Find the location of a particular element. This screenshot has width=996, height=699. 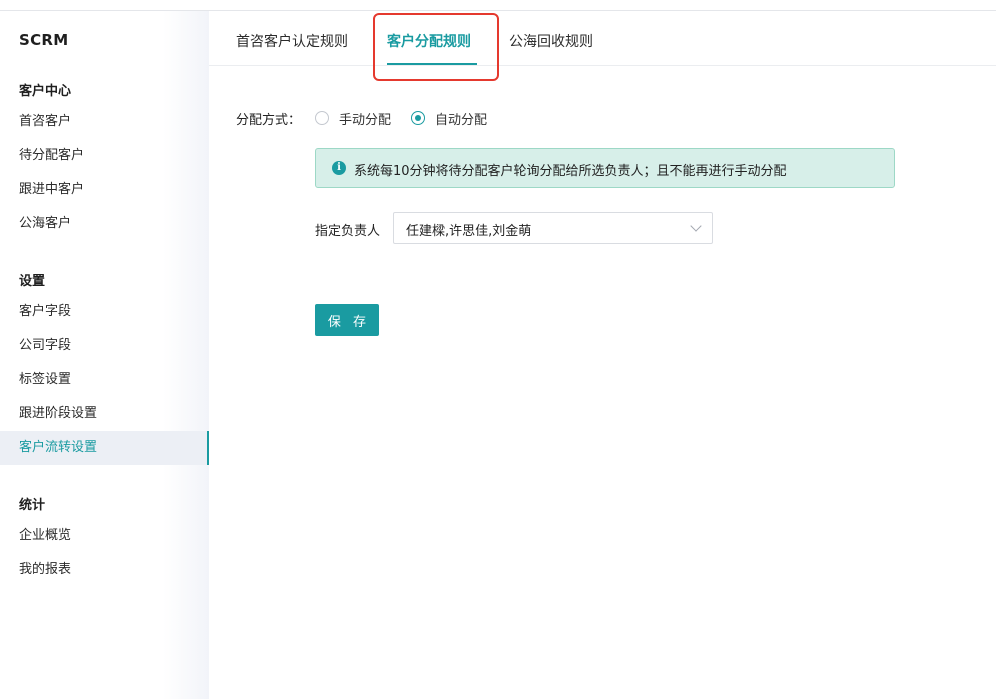

sidebar-item-customer-flow-settings: 客户流转设置 is located at coordinates (104, 448).